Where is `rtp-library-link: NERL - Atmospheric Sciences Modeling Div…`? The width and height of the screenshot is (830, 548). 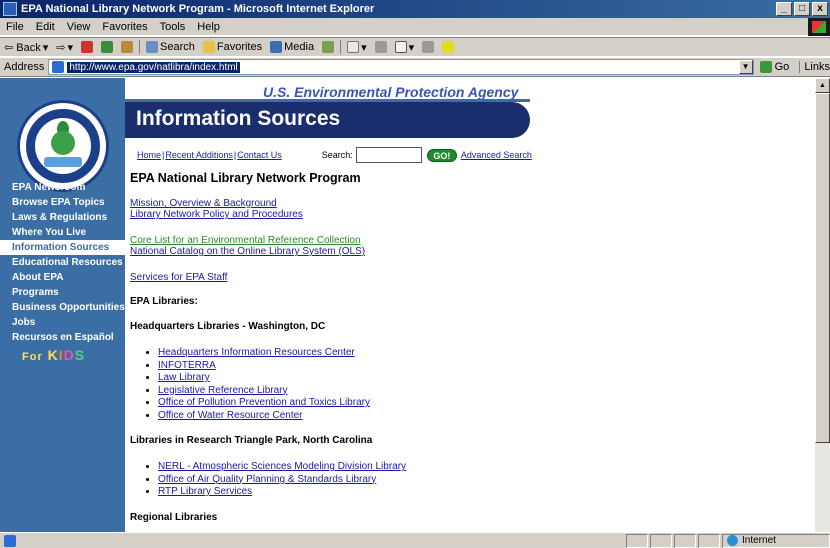 rtp-library-link: NERL - Atmospheric Sciences Modeling Div… is located at coordinates (282, 466).